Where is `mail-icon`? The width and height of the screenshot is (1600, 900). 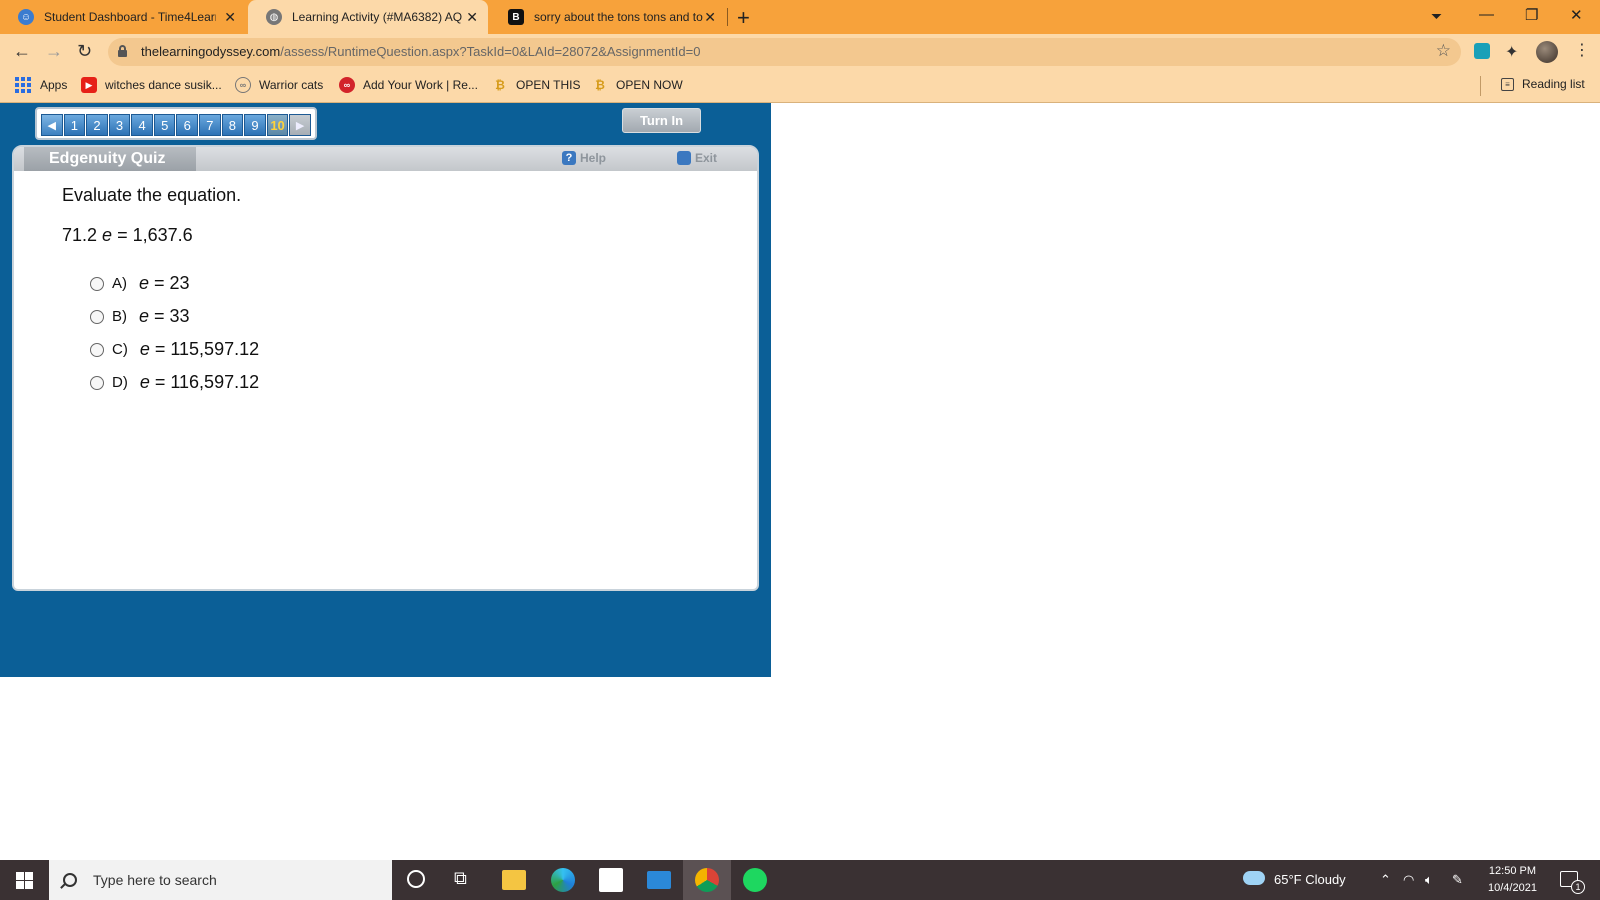
mail-icon is located at coordinates (659, 880).